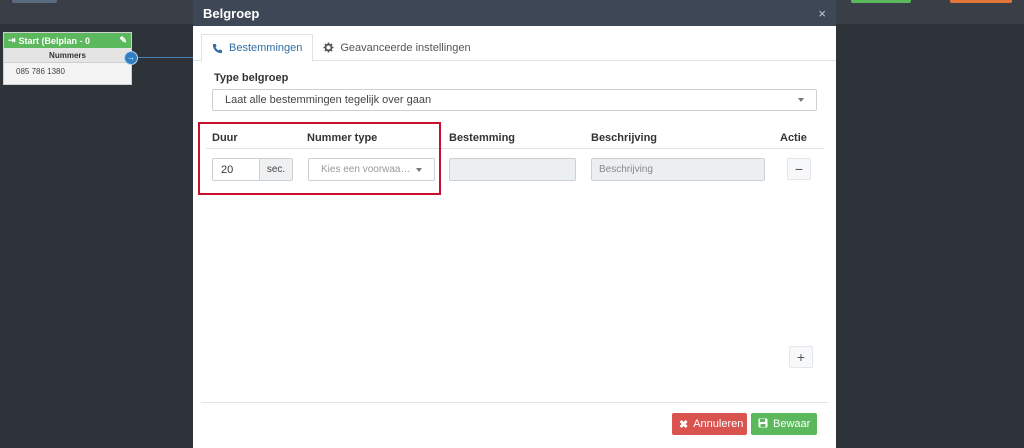 Image resolution: width=1024 pixels, height=448 pixels. I want to click on floppy-disk-icon, so click(763, 424).